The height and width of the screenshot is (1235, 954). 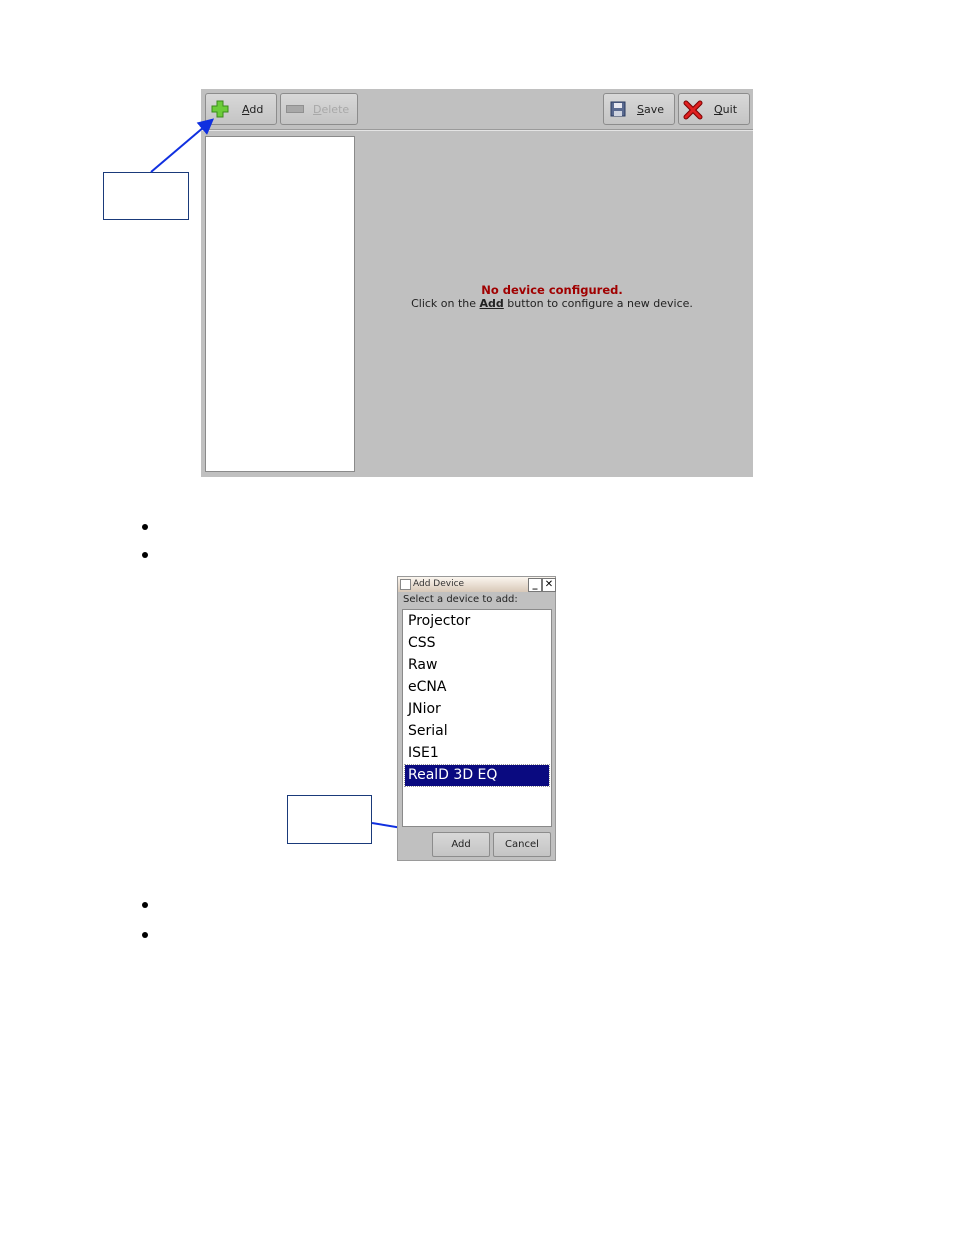 I want to click on minimize-icon: _, so click(x=535, y=585).